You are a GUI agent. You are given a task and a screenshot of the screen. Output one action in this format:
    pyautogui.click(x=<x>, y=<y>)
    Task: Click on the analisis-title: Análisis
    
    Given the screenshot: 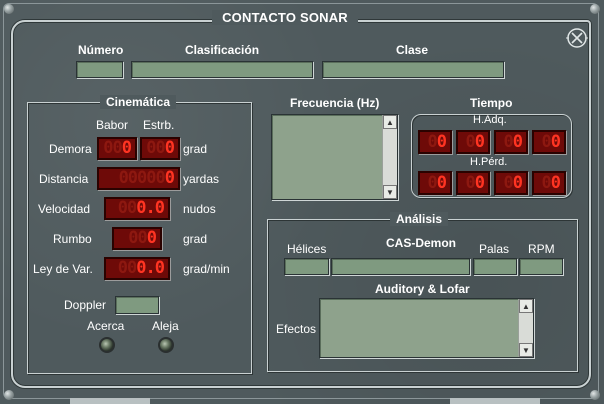 What is the action you would take?
    pyautogui.click(x=419, y=219)
    